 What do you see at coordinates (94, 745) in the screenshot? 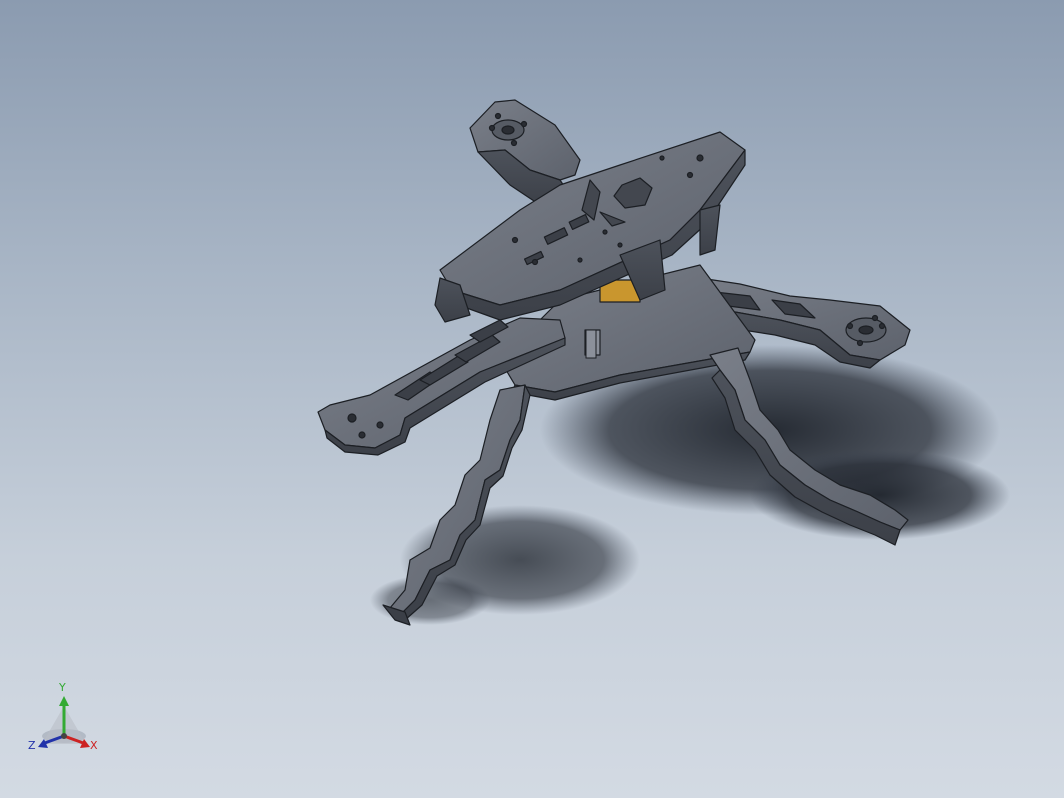
I see `x-axis-label: X` at bounding box center [94, 745].